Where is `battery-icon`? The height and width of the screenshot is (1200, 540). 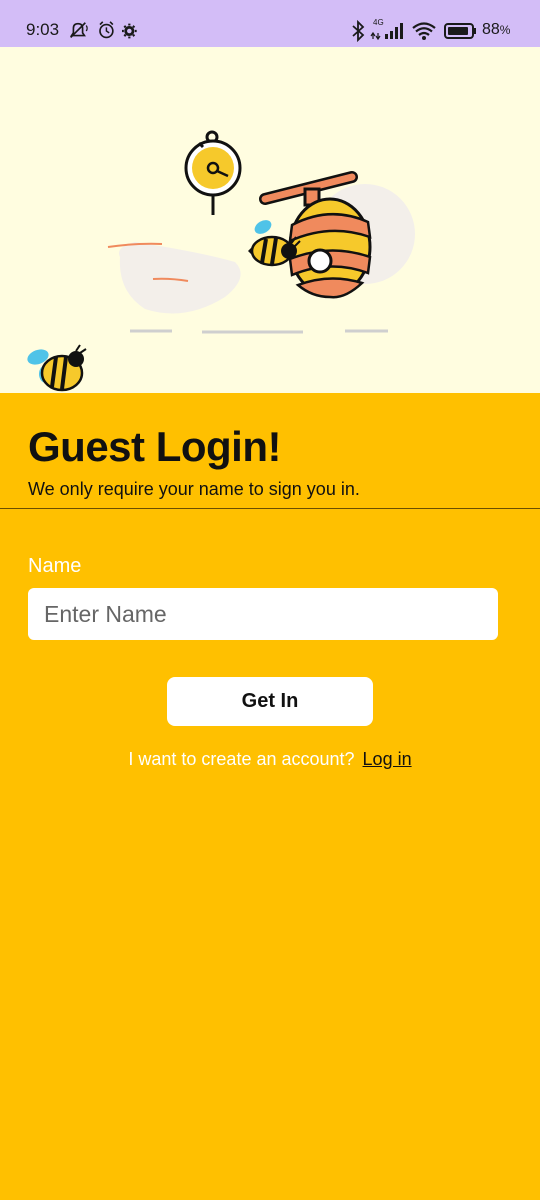 battery-icon is located at coordinates (460, 31).